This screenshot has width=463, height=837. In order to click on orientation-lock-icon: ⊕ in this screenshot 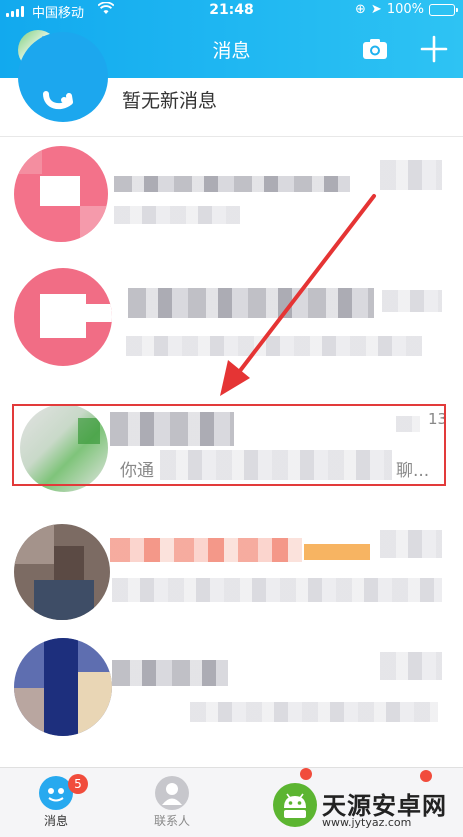, I will do `click(360, 9)`.